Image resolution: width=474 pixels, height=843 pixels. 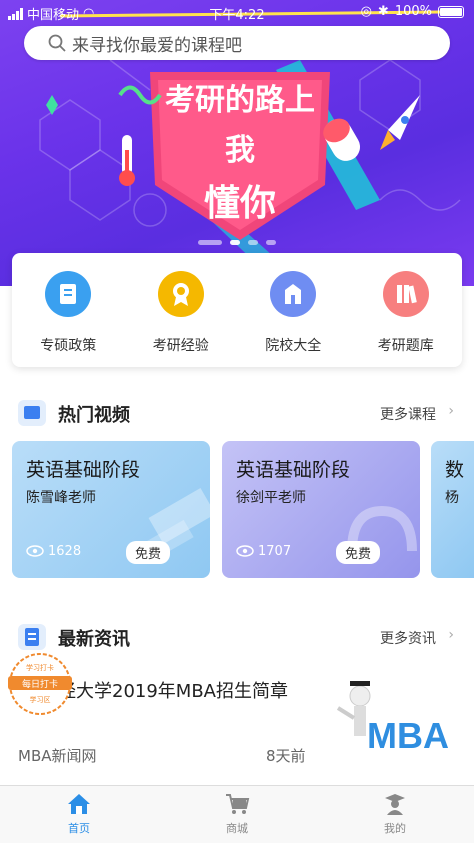 What do you see at coordinates (271, 498) in the screenshot?
I see `card-teacher: 徐剑平老师` at bounding box center [271, 498].